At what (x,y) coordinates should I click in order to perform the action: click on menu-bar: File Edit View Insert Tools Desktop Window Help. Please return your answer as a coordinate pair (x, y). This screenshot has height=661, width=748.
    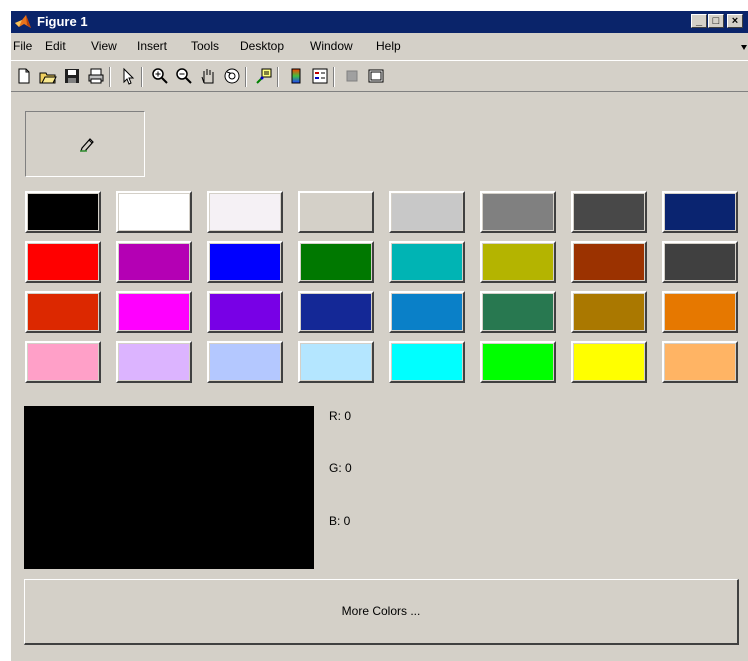
    Looking at the image, I should click on (379, 46).